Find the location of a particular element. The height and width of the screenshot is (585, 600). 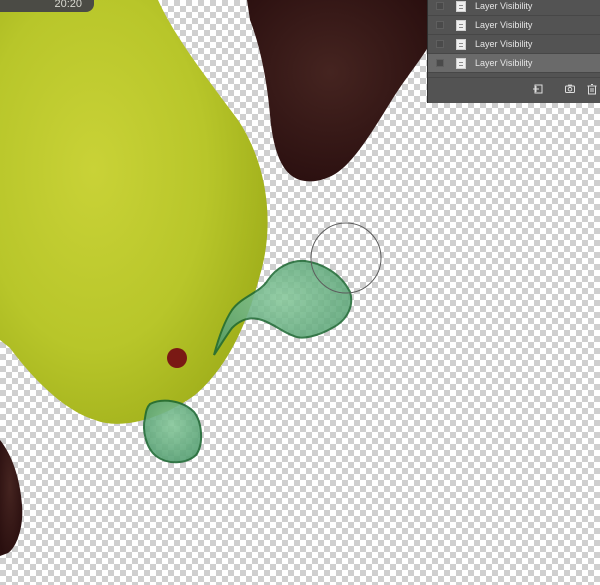

brush-cursor is located at coordinates (346, 258).